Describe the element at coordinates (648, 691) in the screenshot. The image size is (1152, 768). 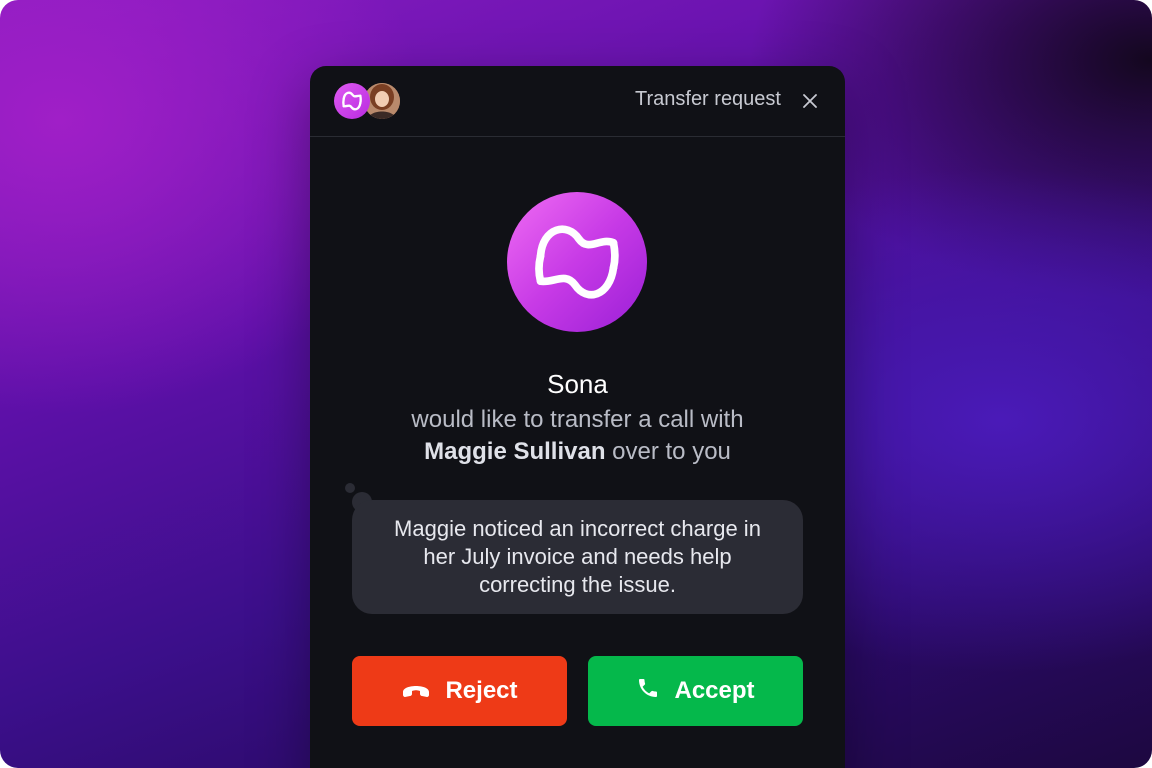
I see `phone-icon` at that location.